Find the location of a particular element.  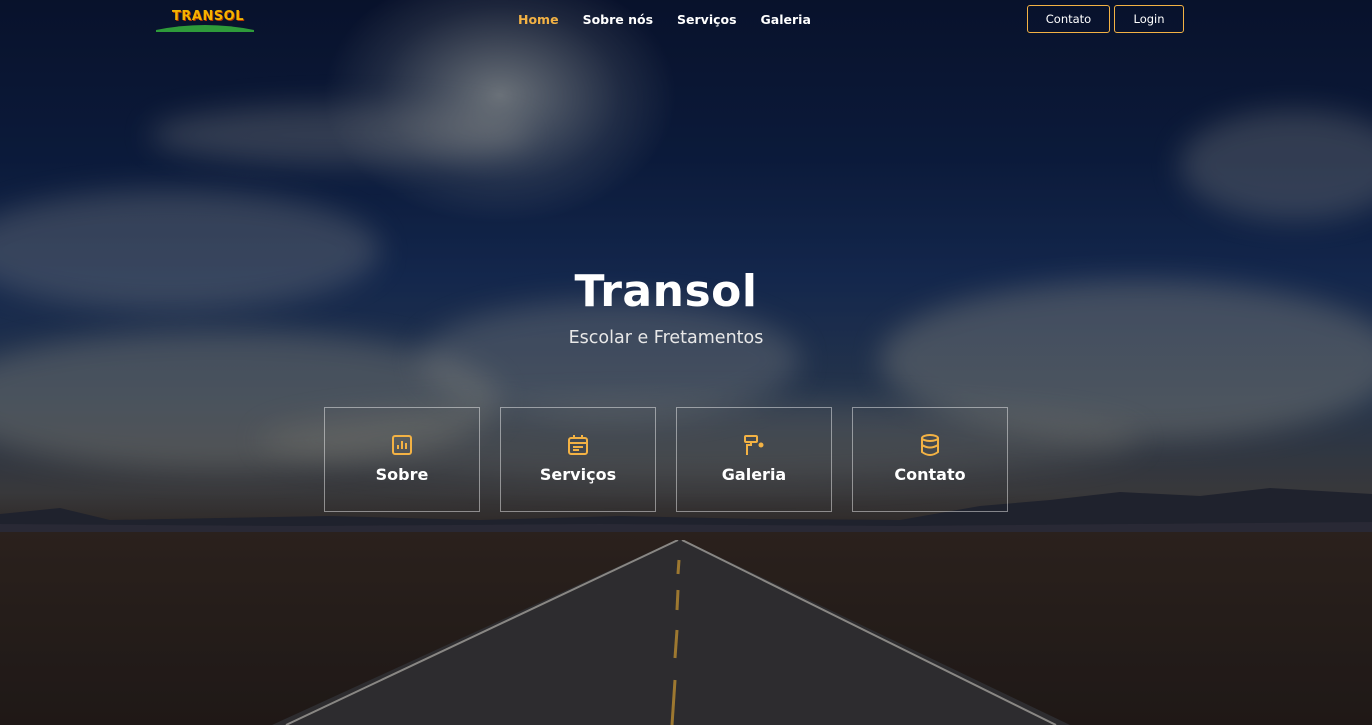

card-galeria: Galeria is located at coordinates (754, 459).